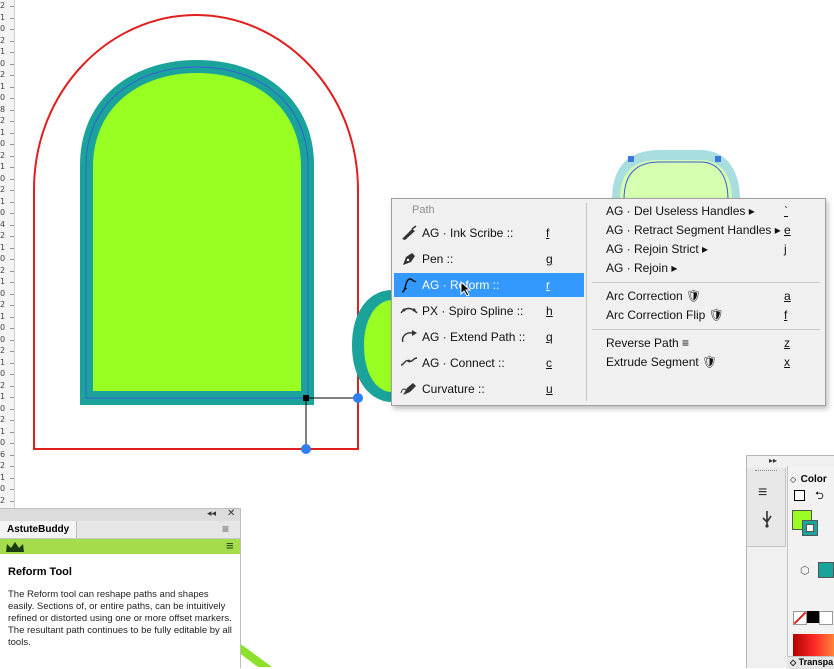  What do you see at coordinates (306, 449) in the screenshot?
I see `reform-handle-bottom` at bounding box center [306, 449].